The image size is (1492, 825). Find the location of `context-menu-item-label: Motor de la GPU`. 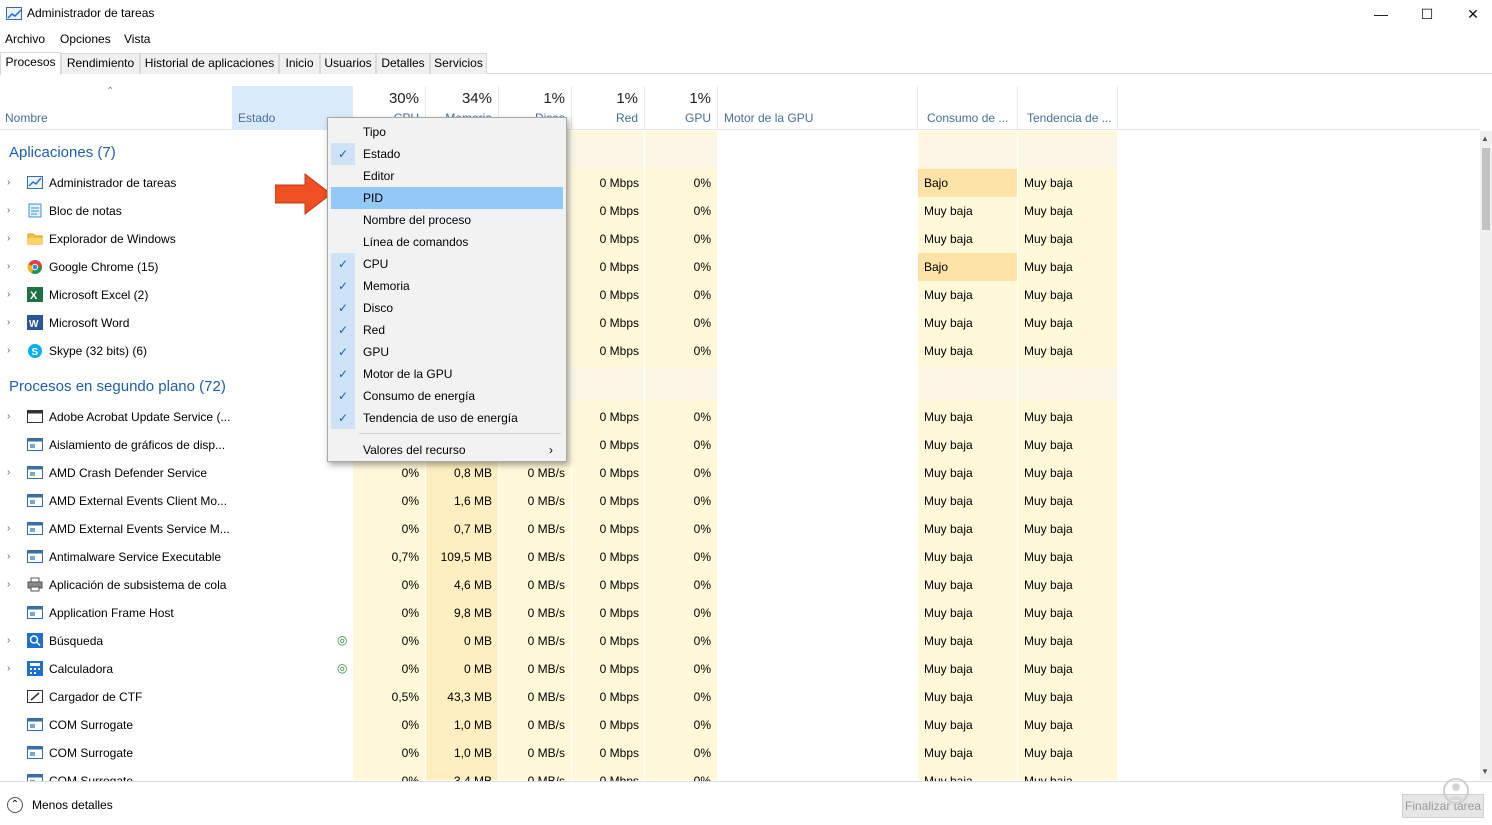

context-menu-item-label: Motor de la GPU is located at coordinates (408, 374).